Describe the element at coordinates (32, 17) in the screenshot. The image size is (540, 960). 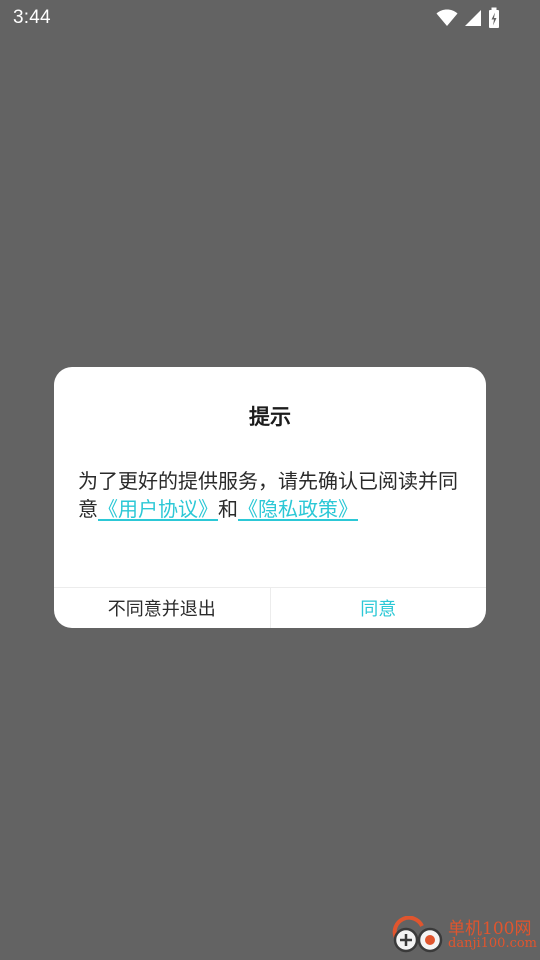
I see `status-time: 3:44` at that location.